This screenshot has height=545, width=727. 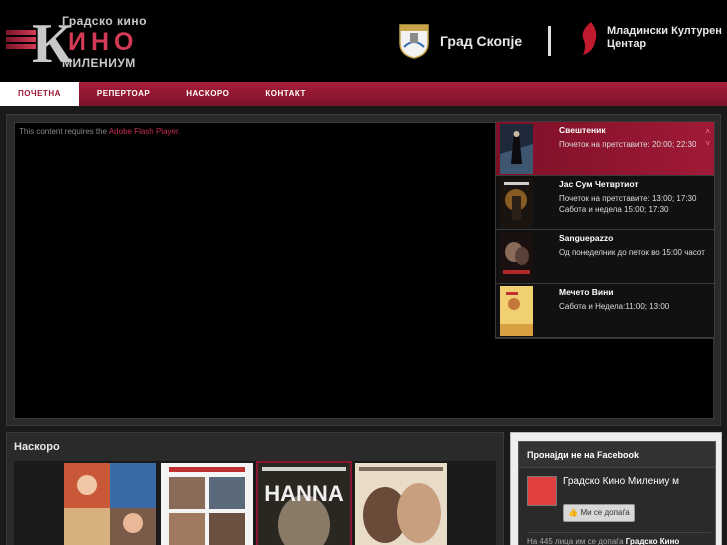 I want to click on coming-soon-panel: Наскоро HANNA, so click(x=255, y=488).